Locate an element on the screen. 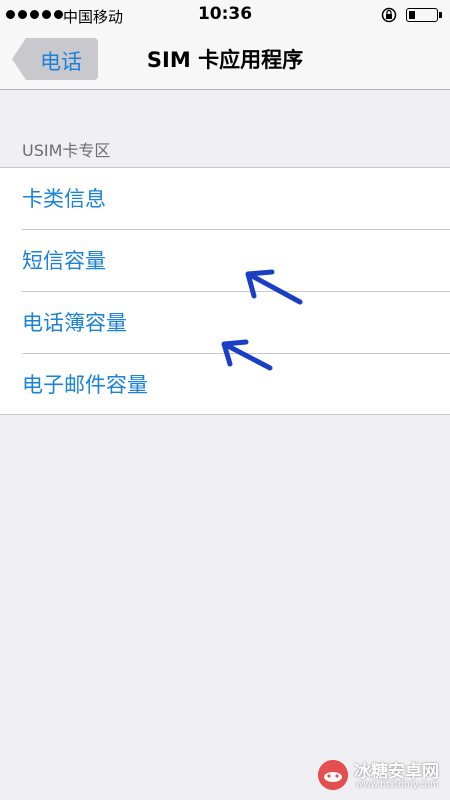  battery-tip is located at coordinates (440, 15).